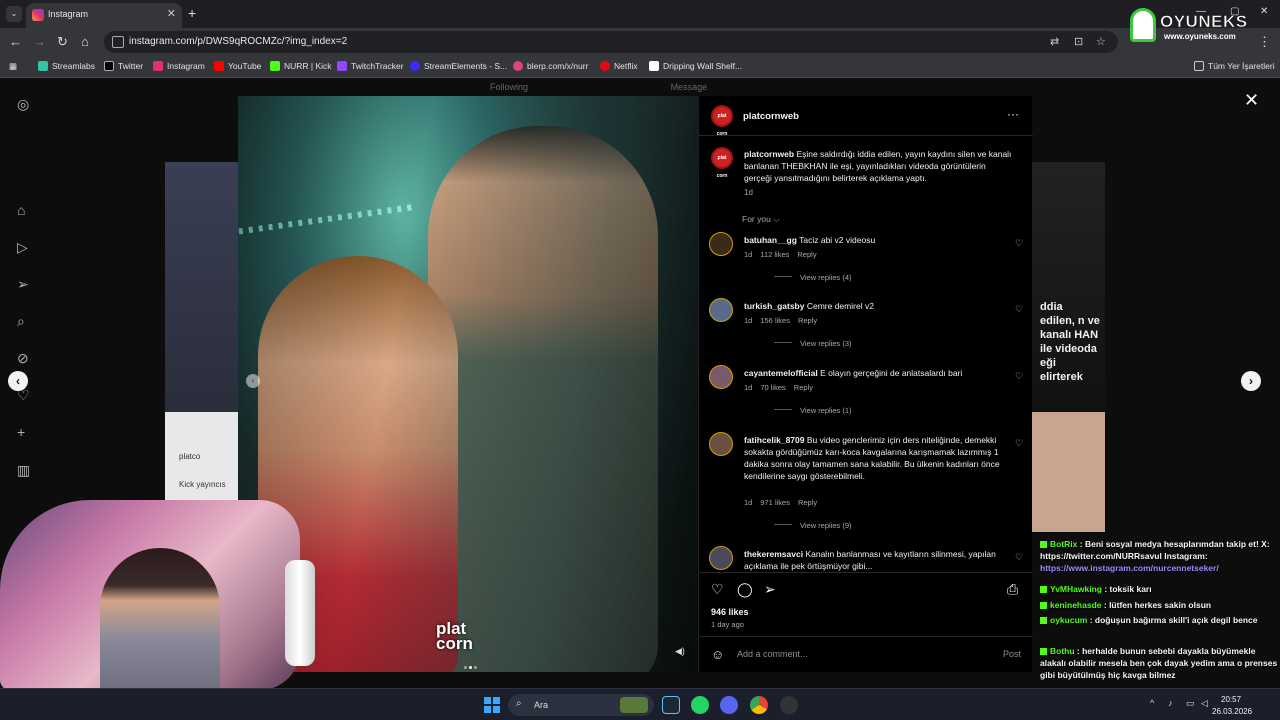  Describe the element at coordinates (23, 470) in the screenshot. I see `dashboard-nav-icon: ▥` at that location.